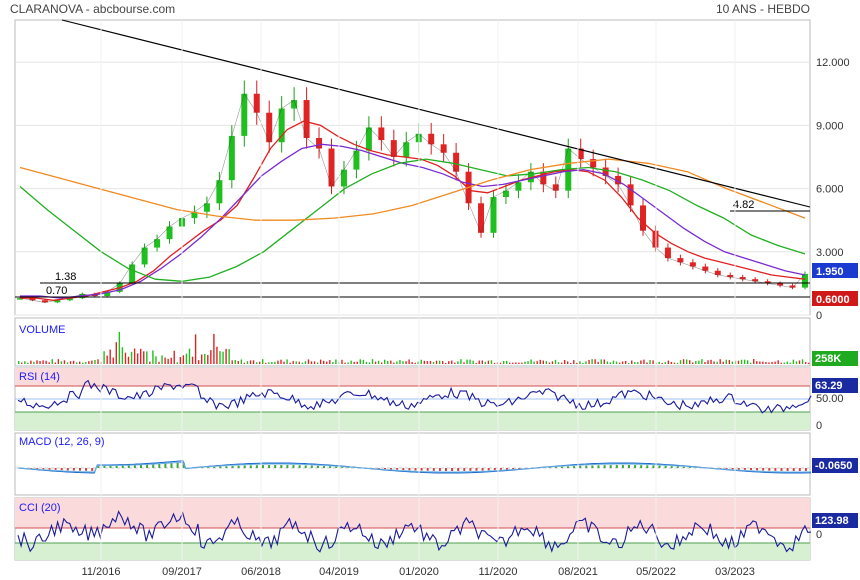  What do you see at coordinates (819, 316) in the screenshot?
I see `y-tick-label: 0` at bounding box center [819, 316].